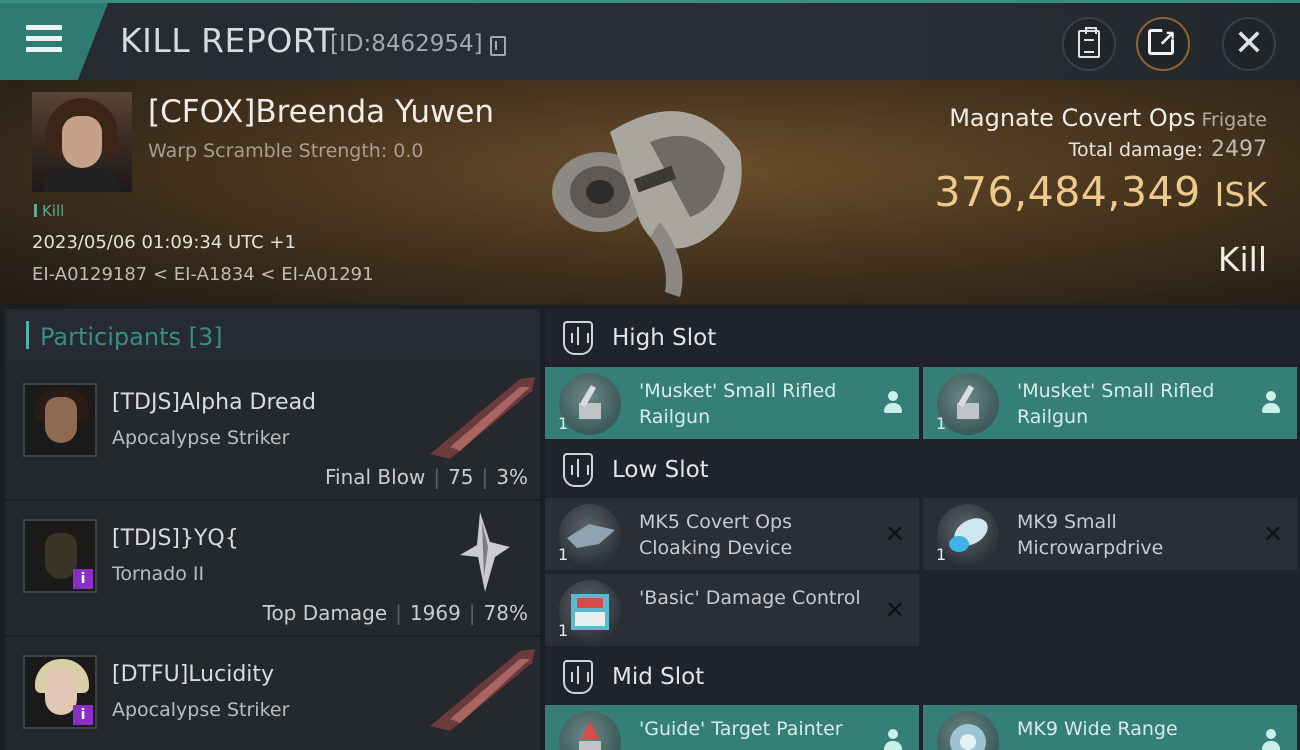 The image size is (1300, 750). I want to click on module-item: 1 'Basic' Damage Control ✕, so click(732, 610).